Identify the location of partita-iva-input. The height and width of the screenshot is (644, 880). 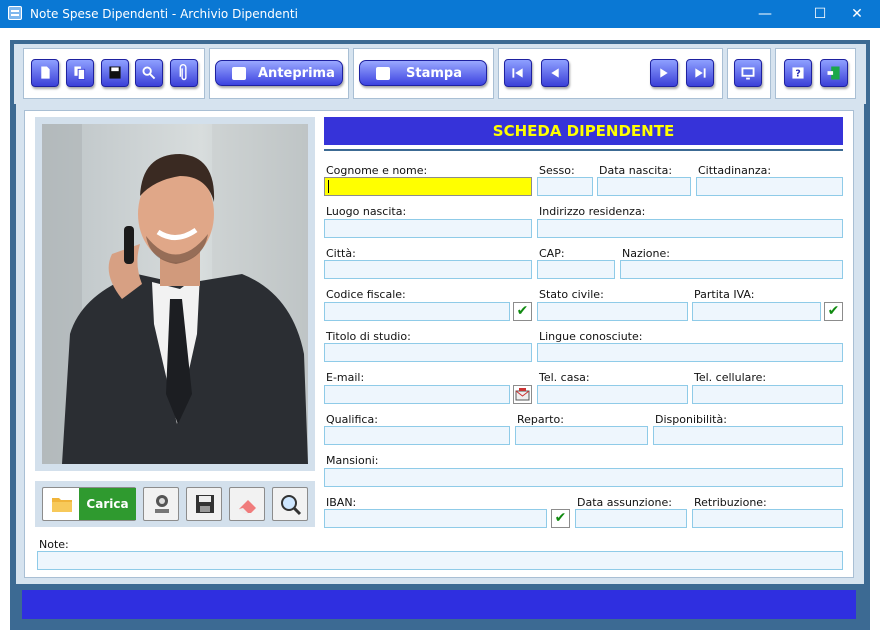
(756, 311).